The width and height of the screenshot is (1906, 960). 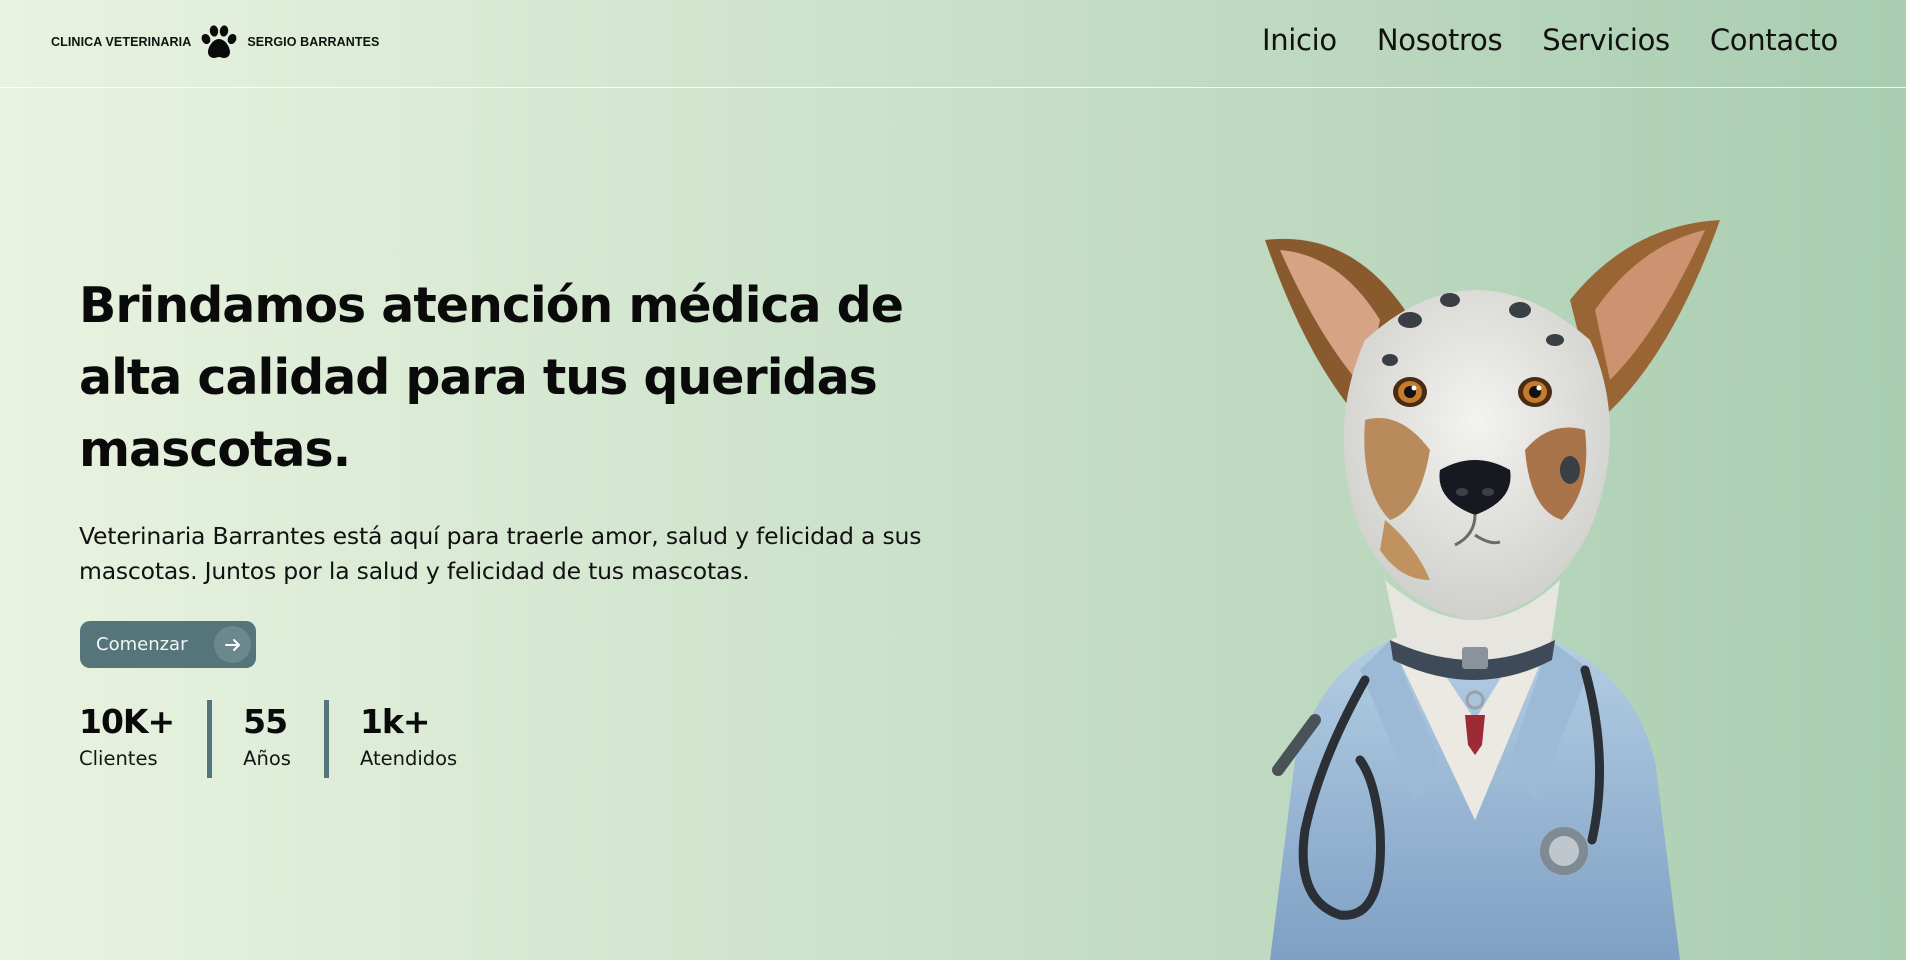 I want to click on stat-atendidos: 1k+ Atendidos, so click(x=406, y=739).